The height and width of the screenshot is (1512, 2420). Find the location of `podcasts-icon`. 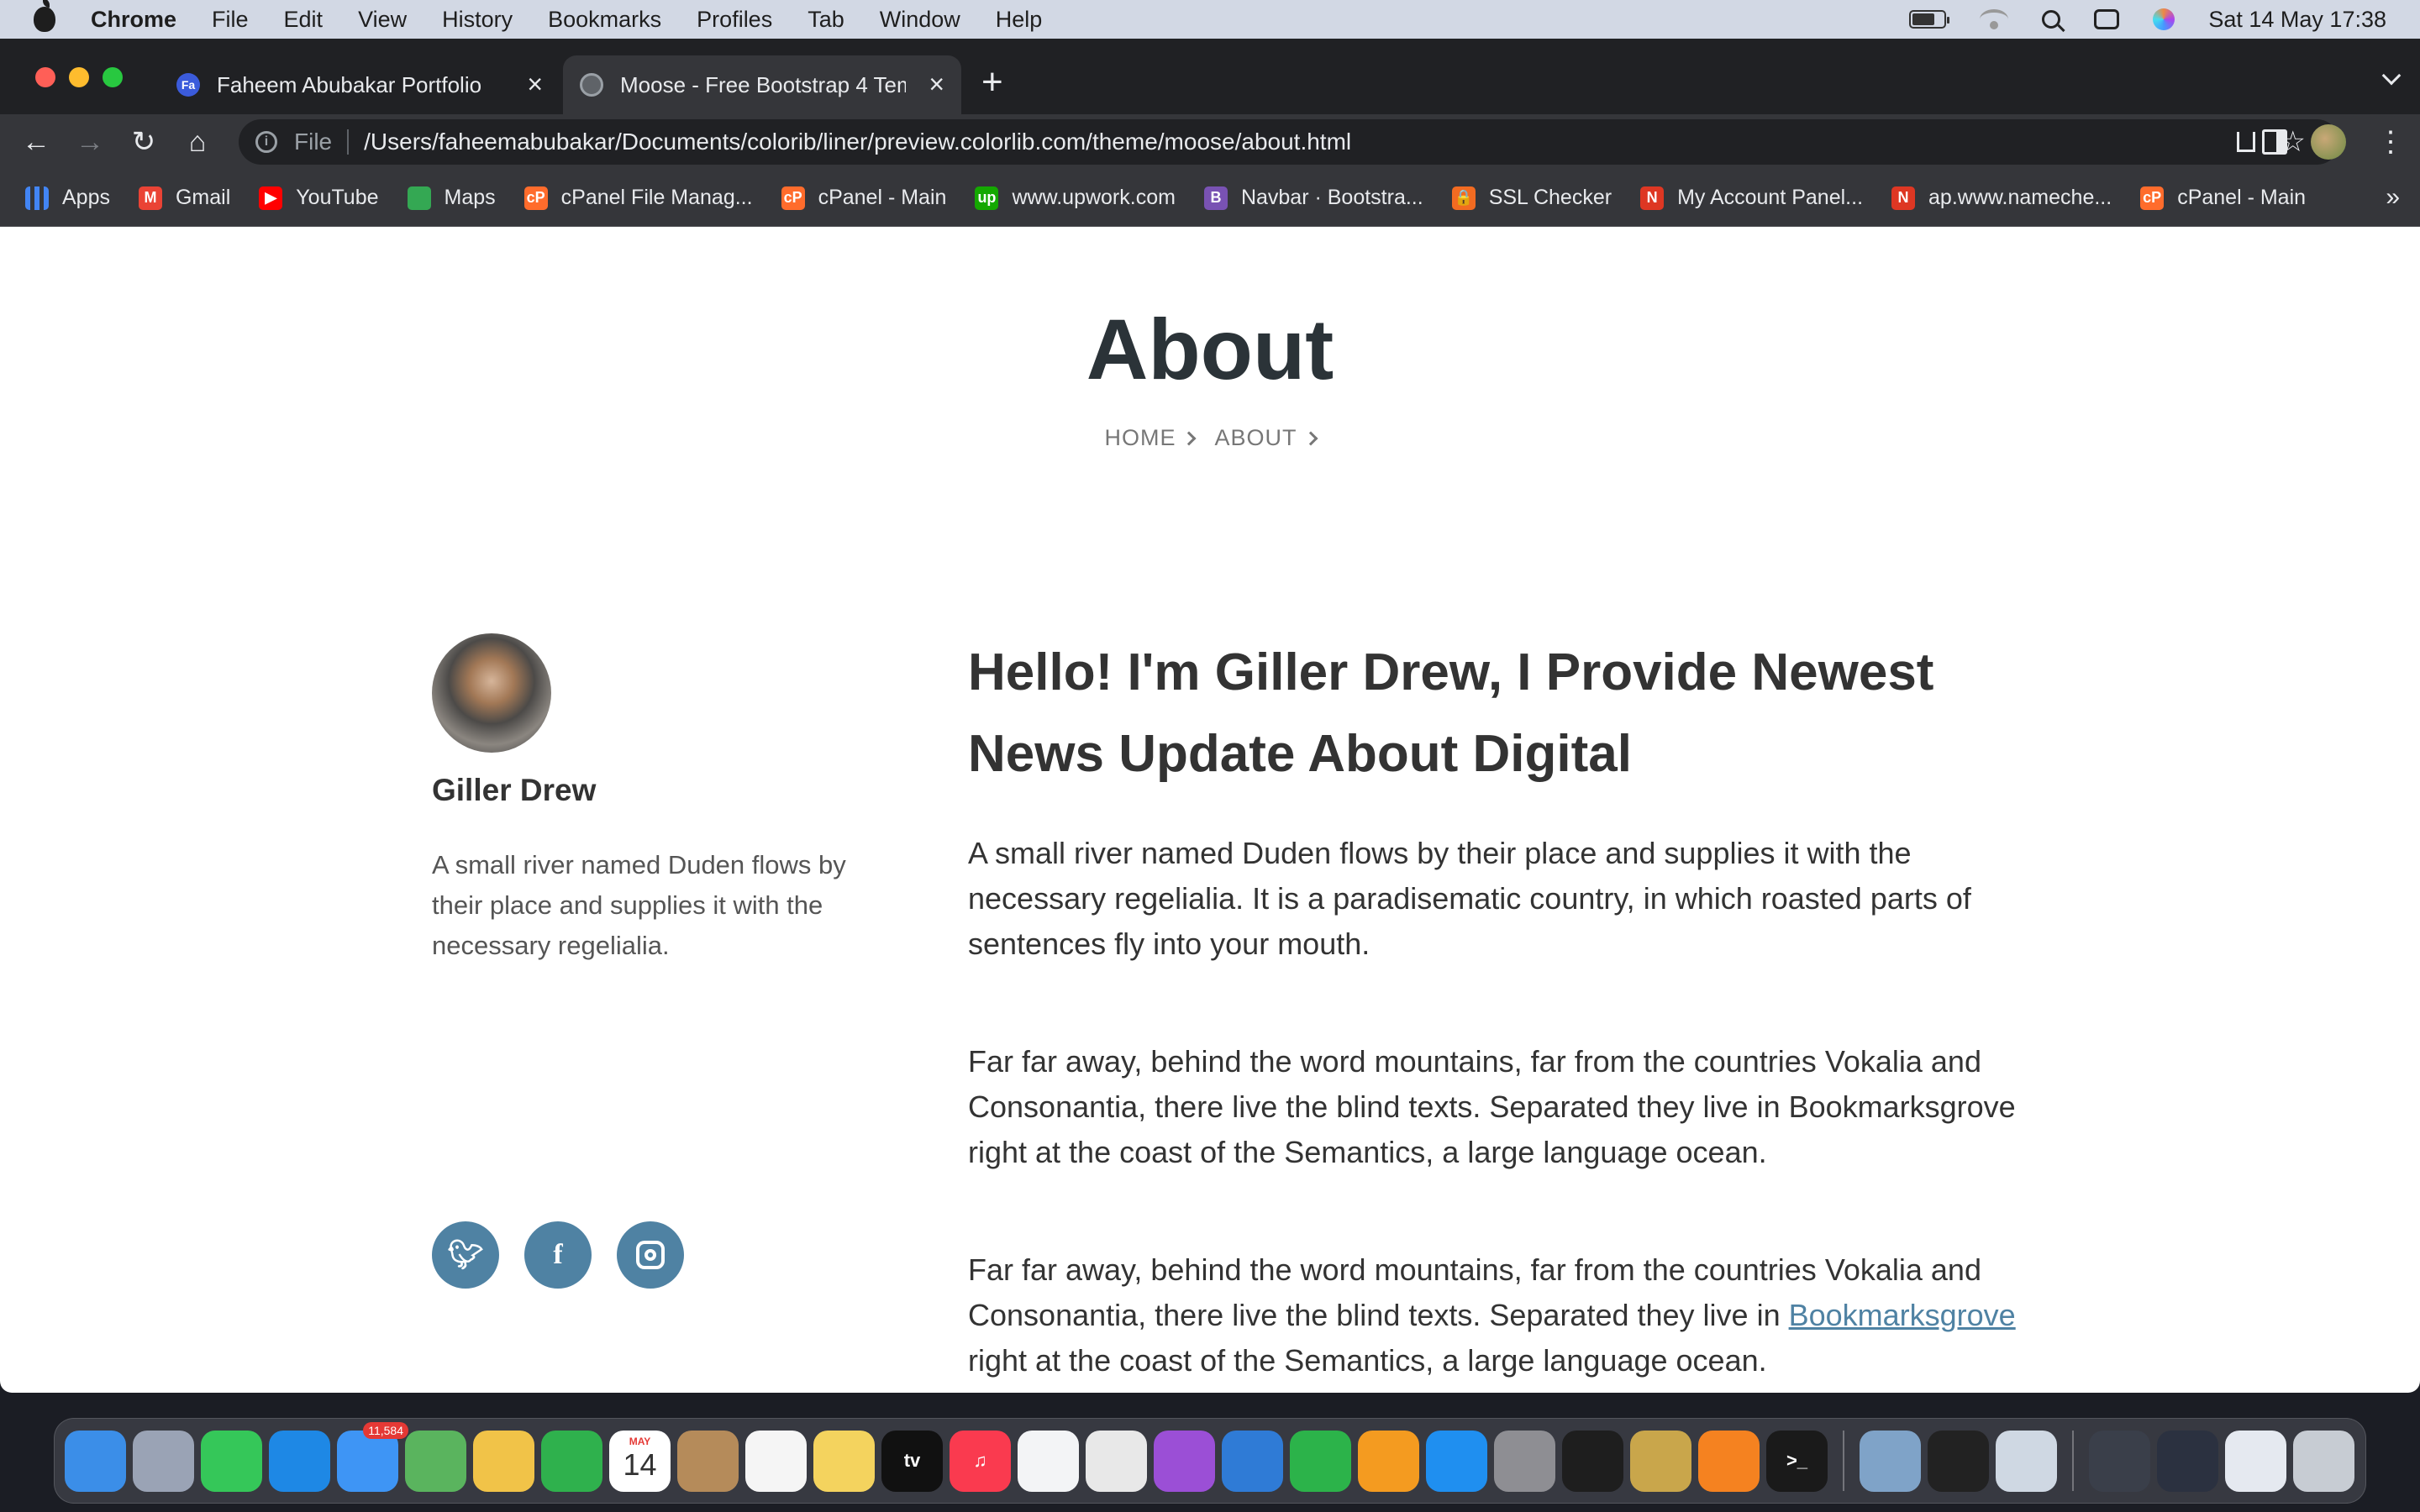

podcasts-icon is located at coordinates (1184, 1461).